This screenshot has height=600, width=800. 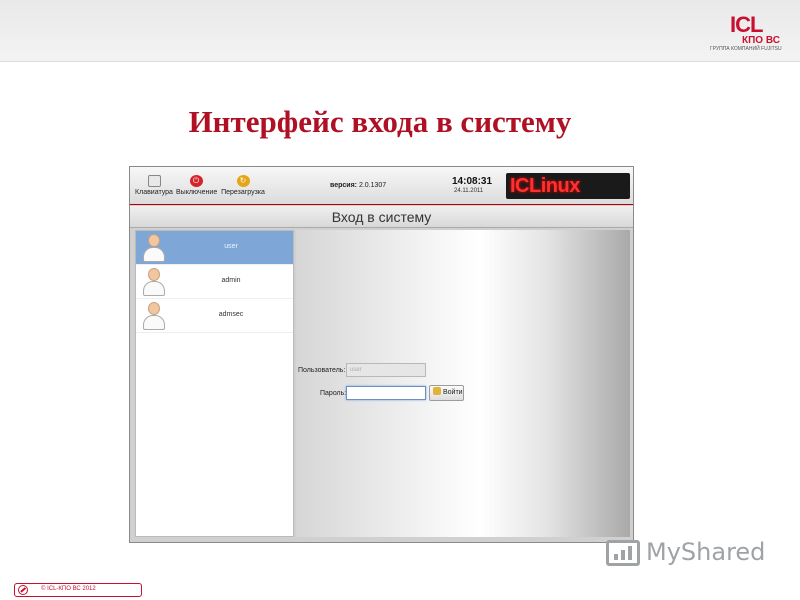 I want to click on version-info: версия: 2.0.1307, so click(x=358, y=185).